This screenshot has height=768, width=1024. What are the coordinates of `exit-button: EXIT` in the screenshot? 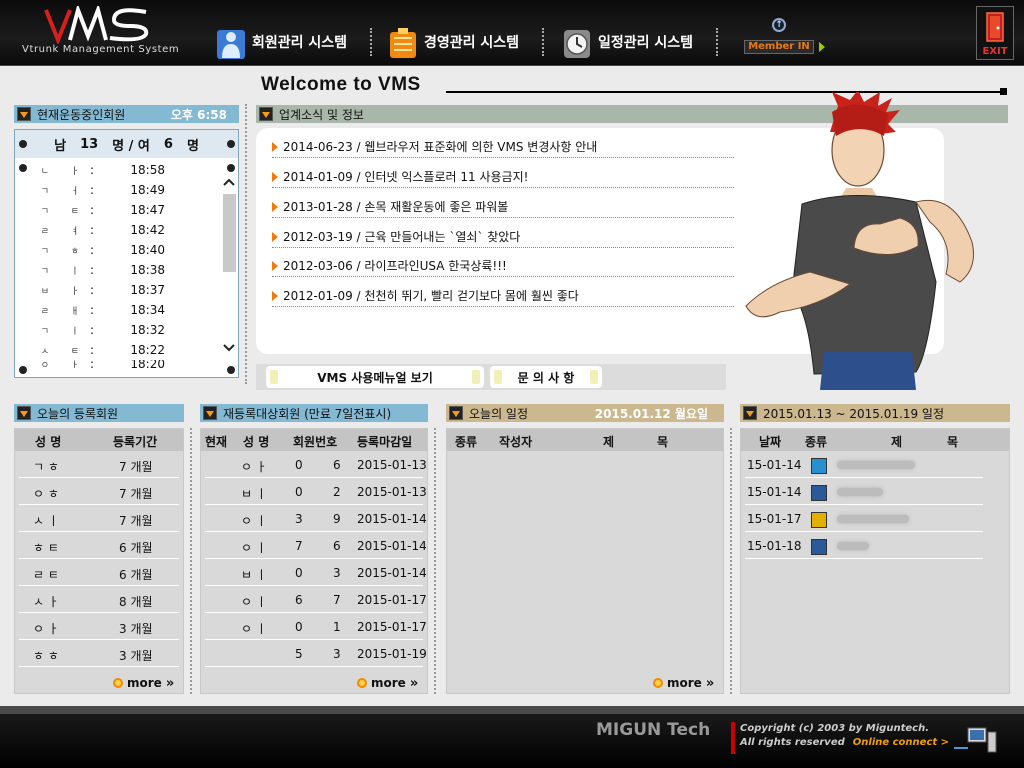 It's located at (995, 33).